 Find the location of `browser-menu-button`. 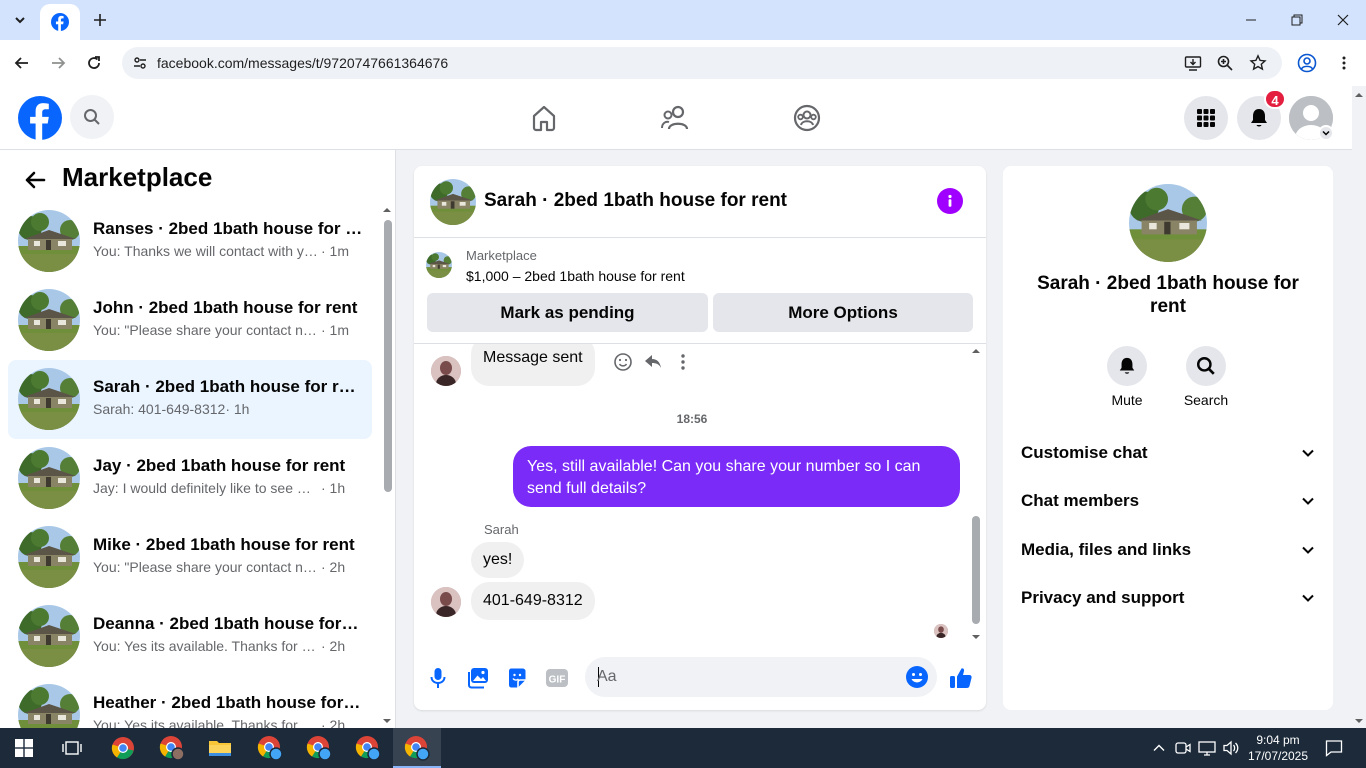

browser-menu-button is located at coordinates (1344, 63).